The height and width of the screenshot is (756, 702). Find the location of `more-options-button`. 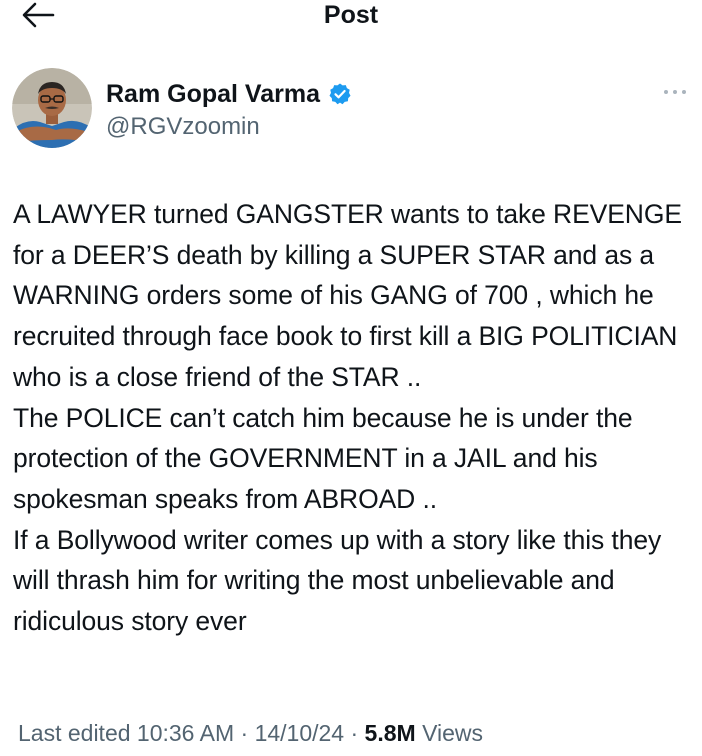

more-options-button is located at coordinates (675, 92).